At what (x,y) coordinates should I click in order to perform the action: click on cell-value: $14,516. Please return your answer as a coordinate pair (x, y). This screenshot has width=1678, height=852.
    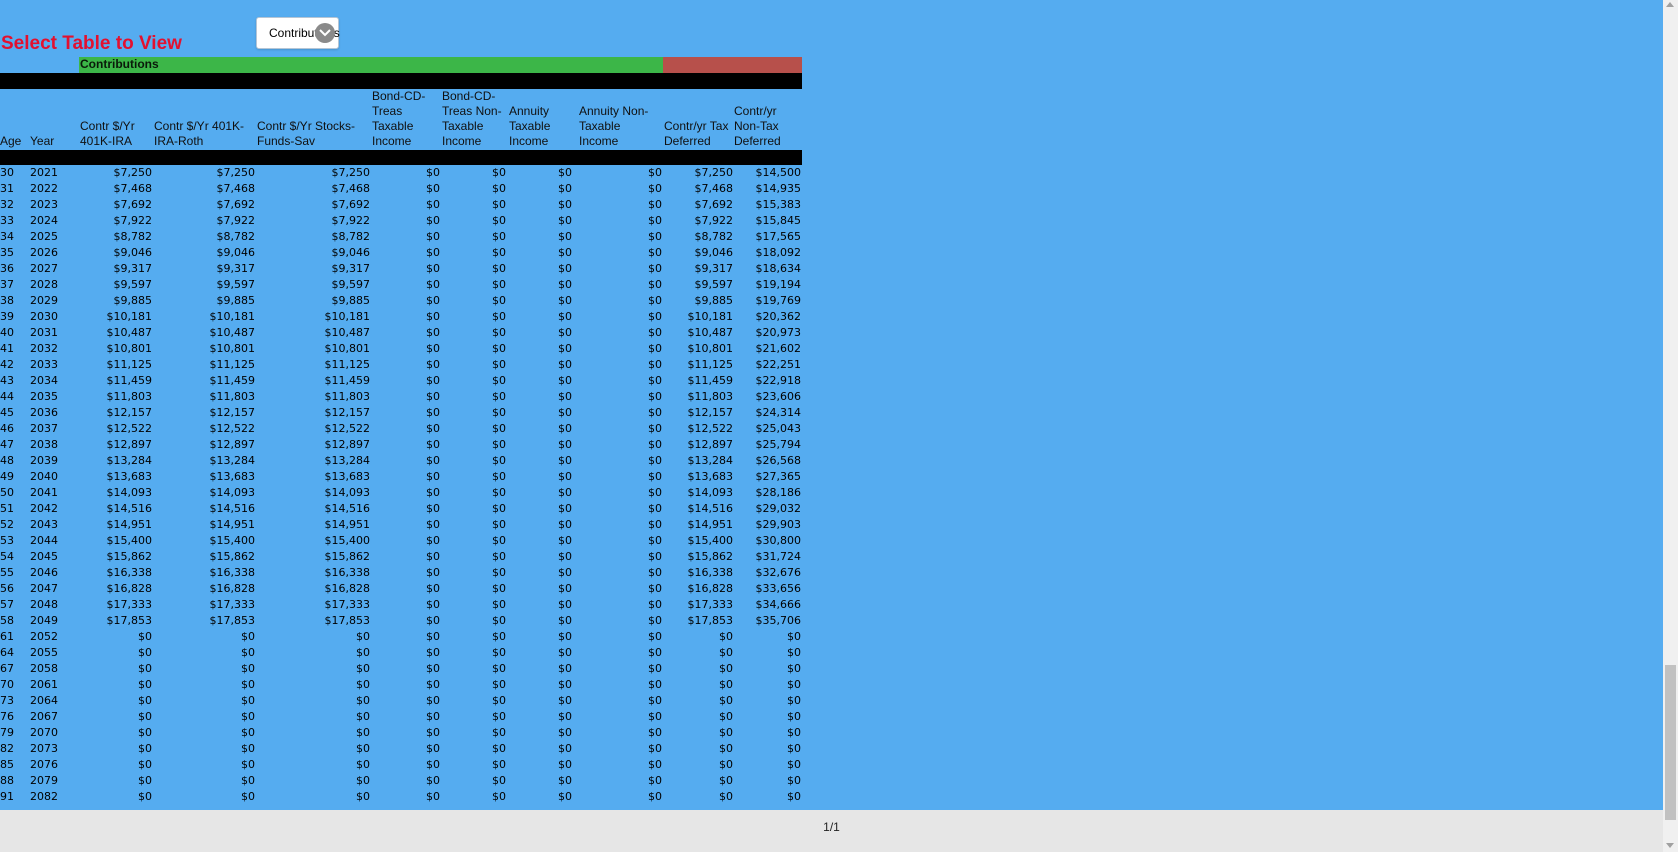
    Looking at the image, I should click on (129, 508).